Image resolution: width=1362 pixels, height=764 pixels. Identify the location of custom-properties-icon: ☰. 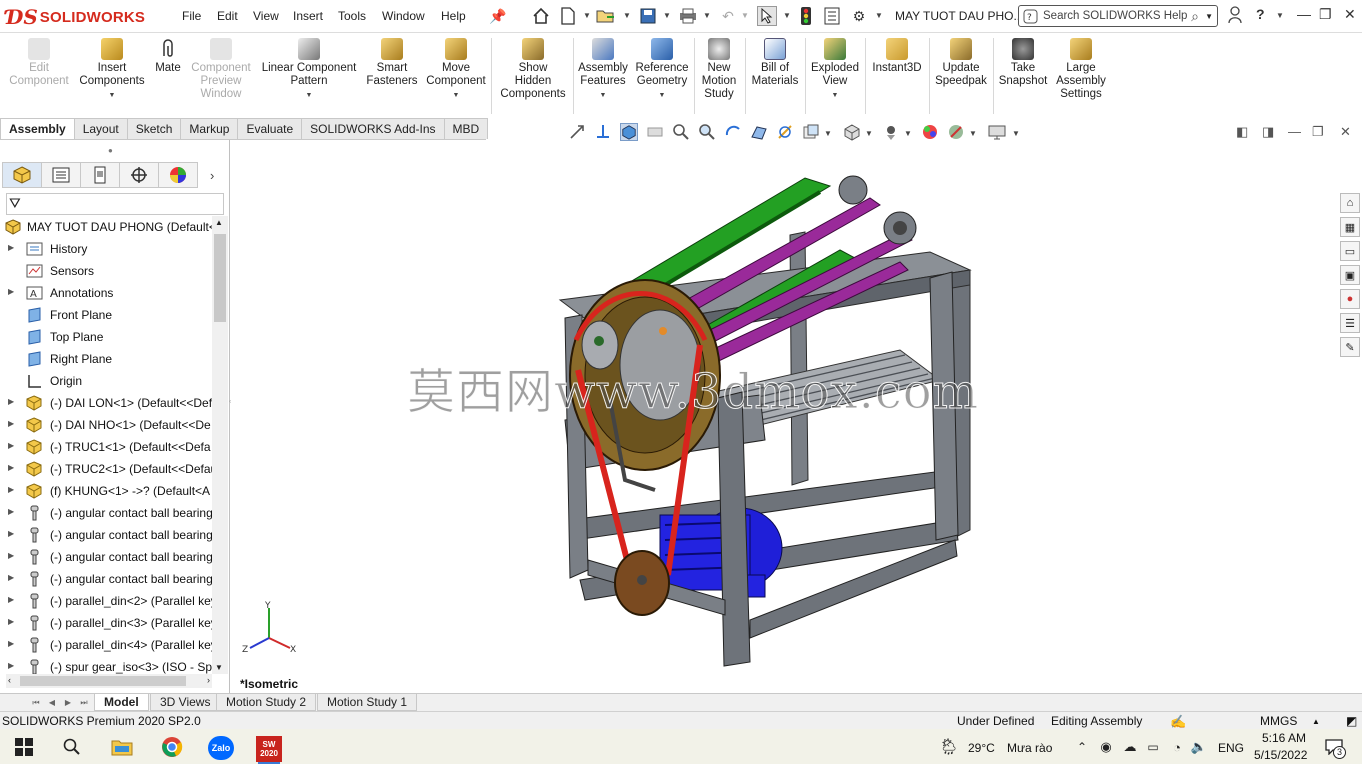
(1350, 323).